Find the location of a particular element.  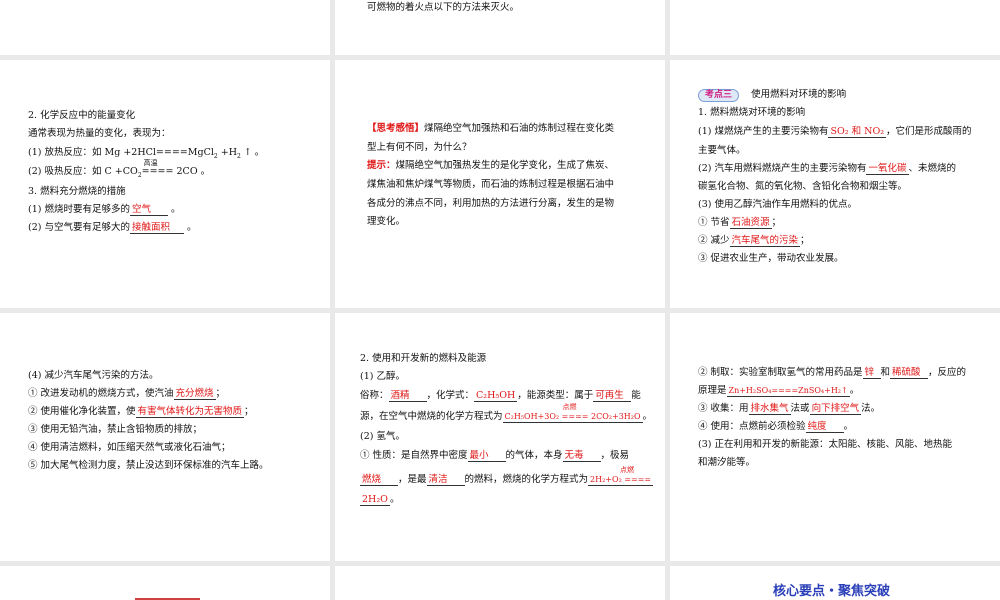

text-line: (1) 乙醇。 is located at coordinates (382, 376).